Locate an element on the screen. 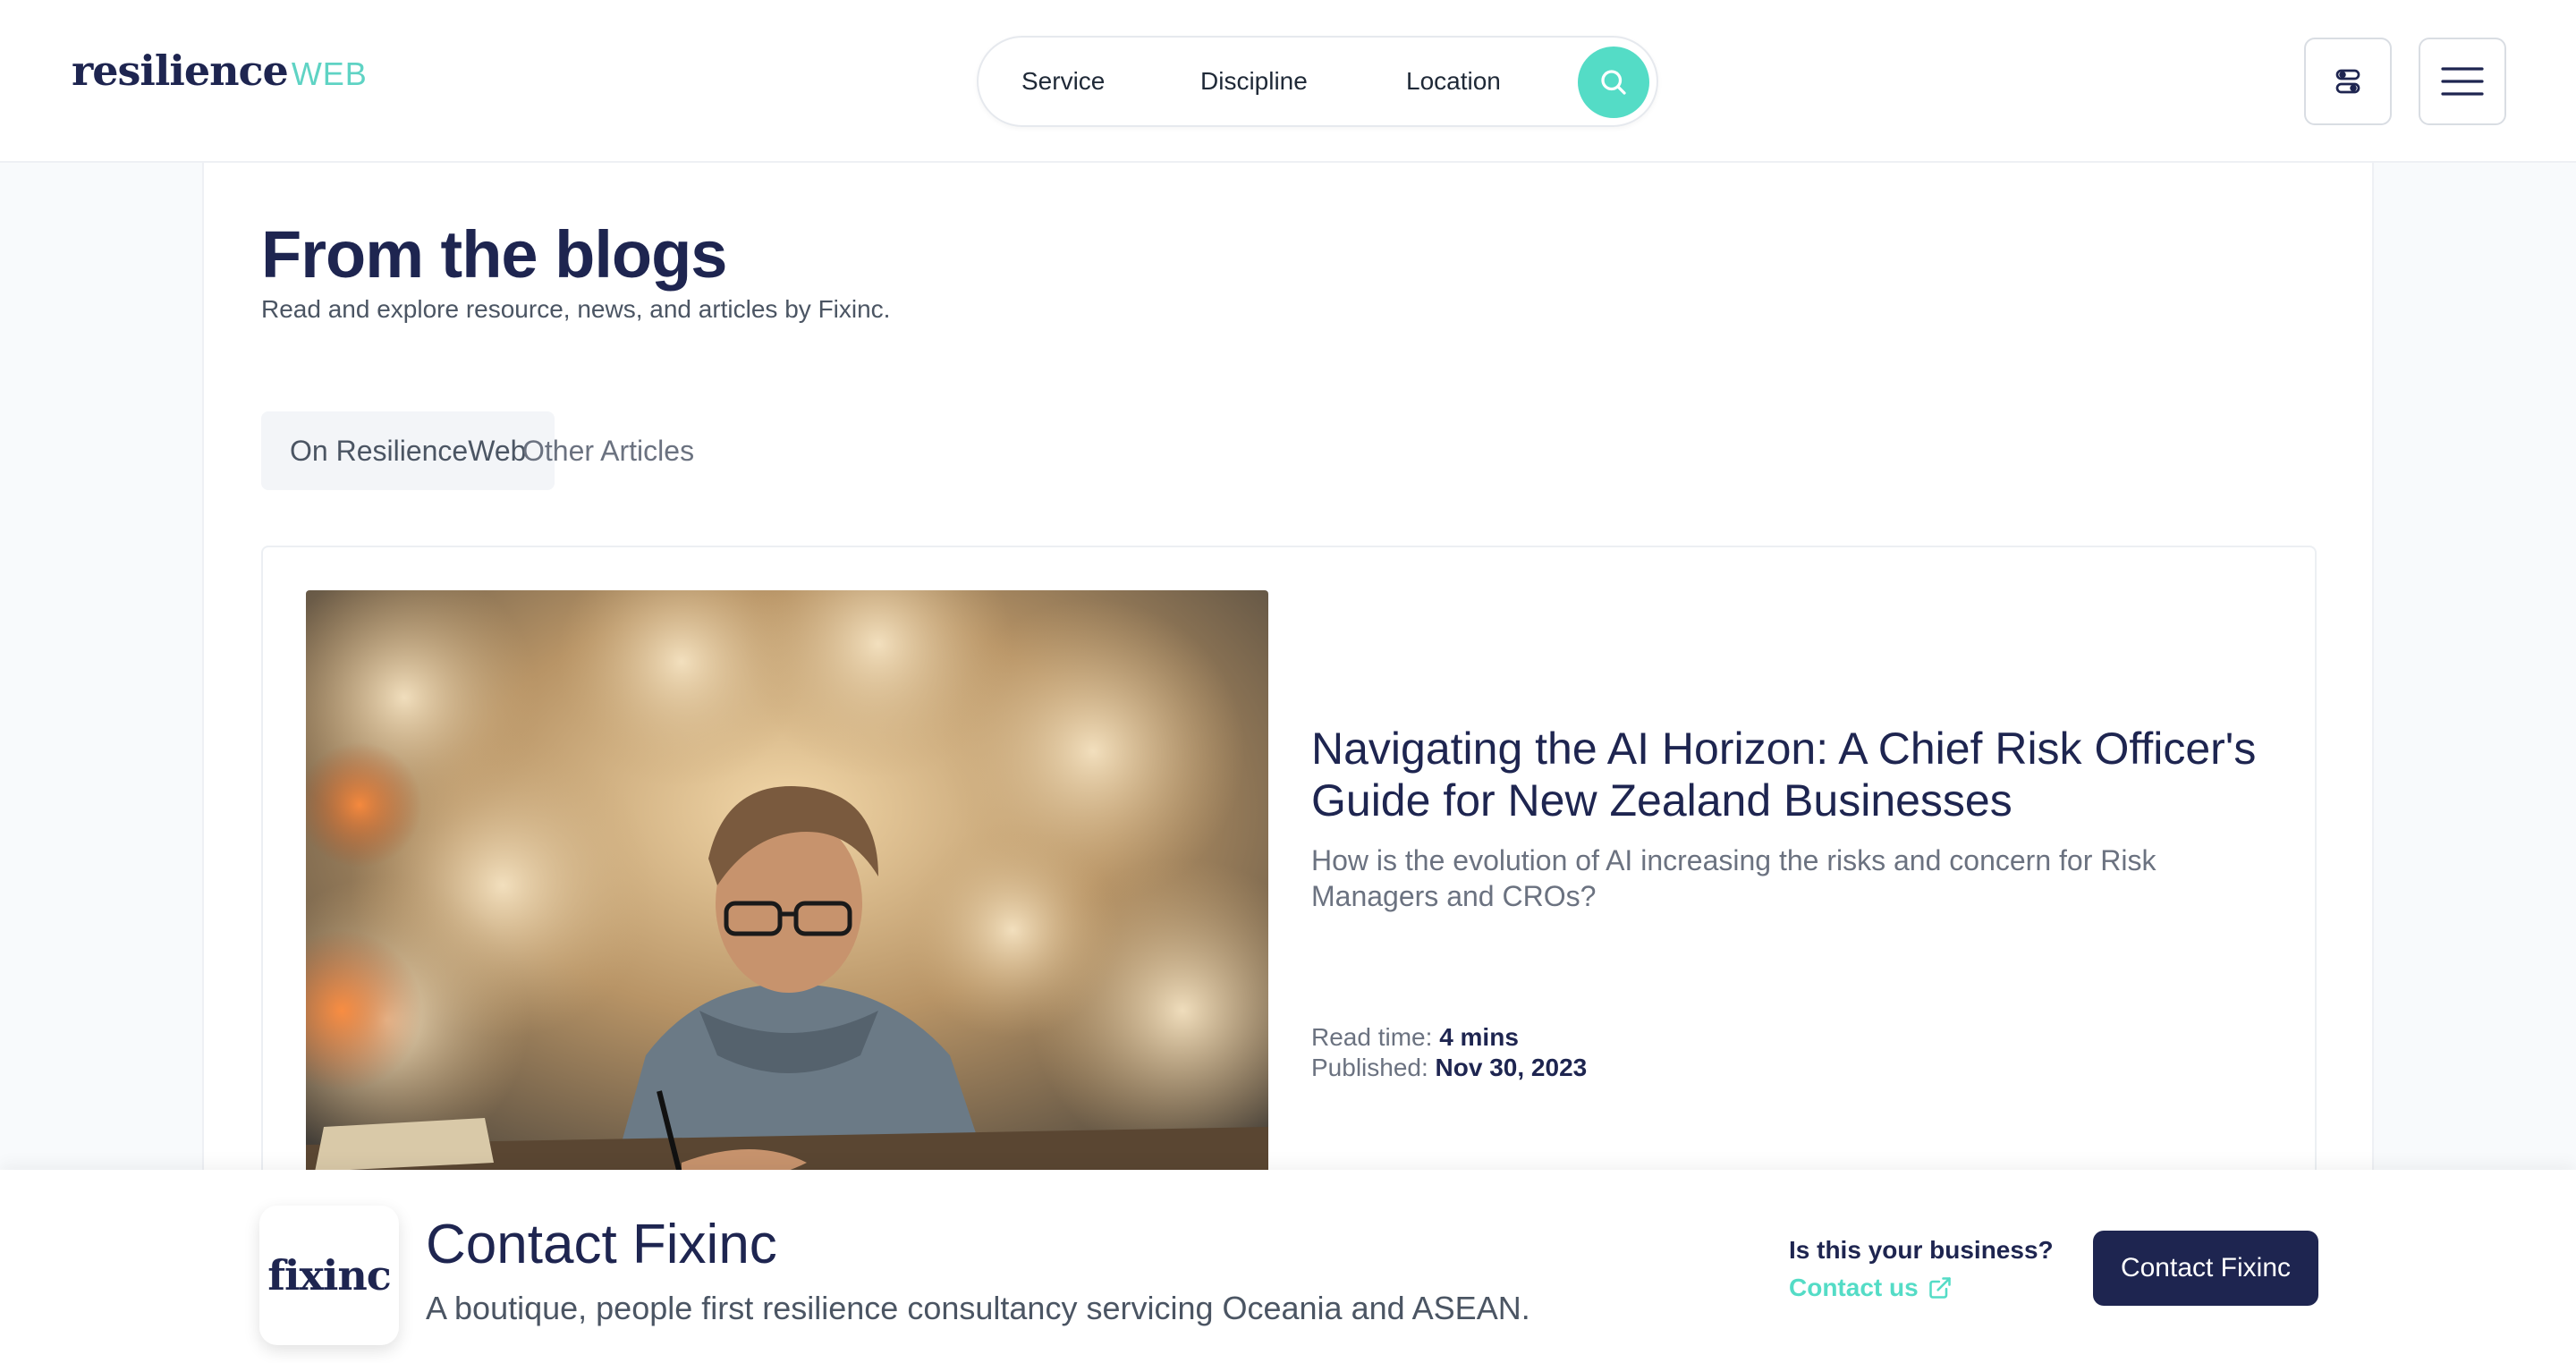 The image size is (2576, 1363). article-published-date: Published: Nov 30, 2023 is located at coordinates (1449, 1068).